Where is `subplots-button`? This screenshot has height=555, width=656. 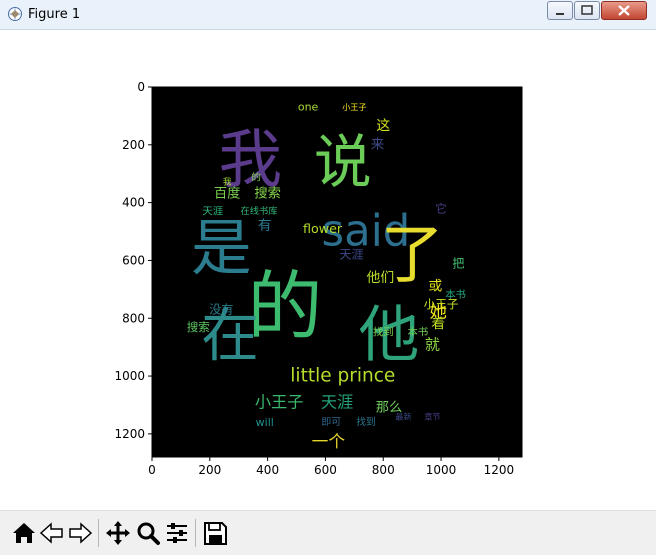 subplots-button is located at coordinates (177, 533).